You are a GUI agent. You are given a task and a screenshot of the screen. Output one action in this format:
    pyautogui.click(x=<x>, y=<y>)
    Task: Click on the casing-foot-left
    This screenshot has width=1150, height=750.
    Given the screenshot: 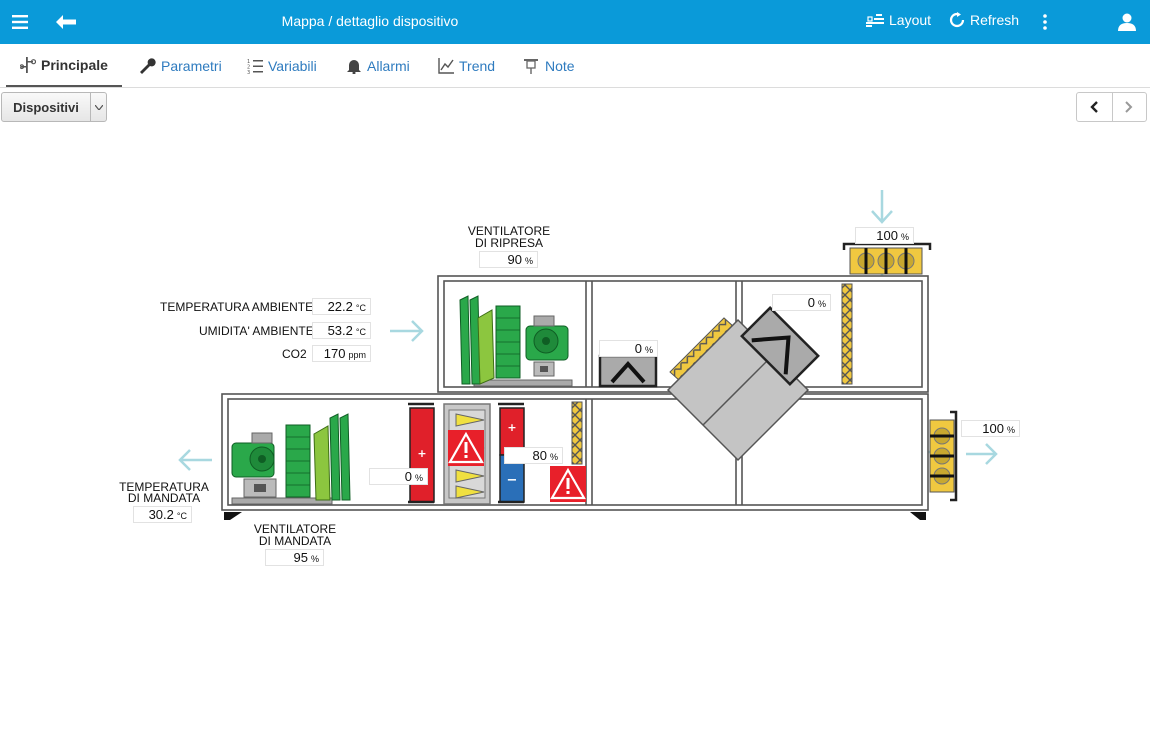 What is the action you would take?
    pyautogui.click(x=233, y=516)
    